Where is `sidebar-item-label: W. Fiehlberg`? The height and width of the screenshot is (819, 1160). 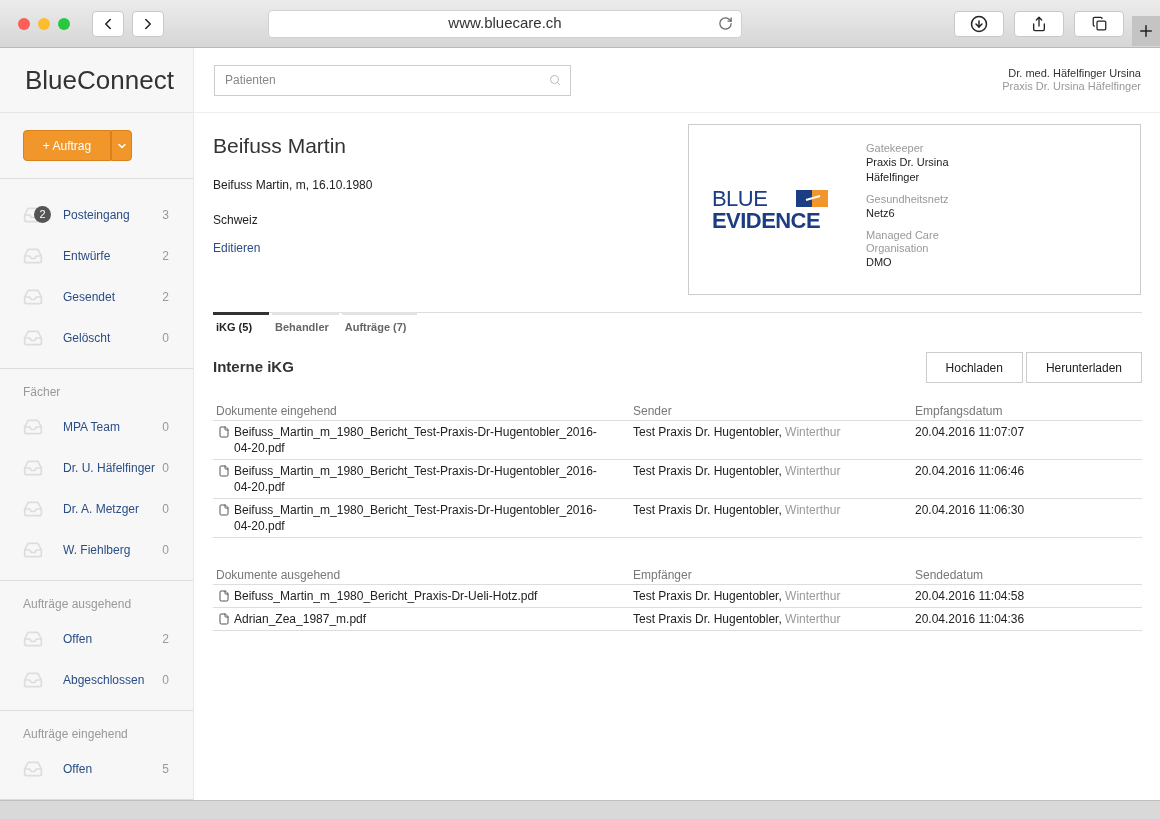 sidebar-item-label: W. Fiehlberg is located at coordinates (97, 550).